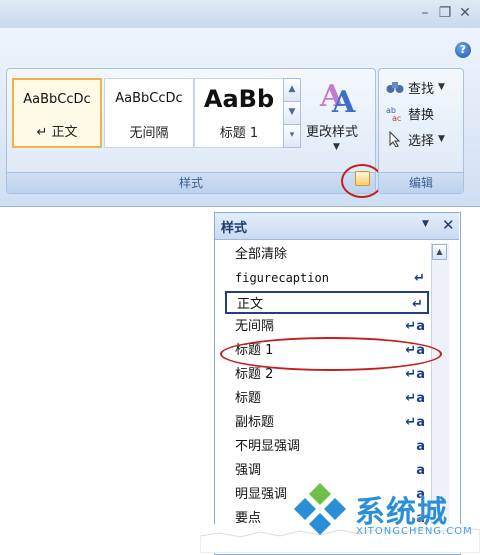 The width and height of the screenshot is (480, 555). I want to click on replace-icon: ab ac, so click(393, 113).